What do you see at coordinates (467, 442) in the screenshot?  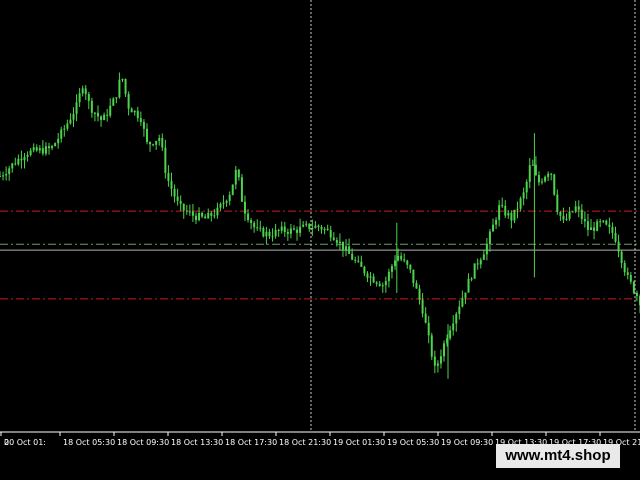 I see `x-tick-label-8: 19 Oct 09:30` at bounding box center [467, 442].